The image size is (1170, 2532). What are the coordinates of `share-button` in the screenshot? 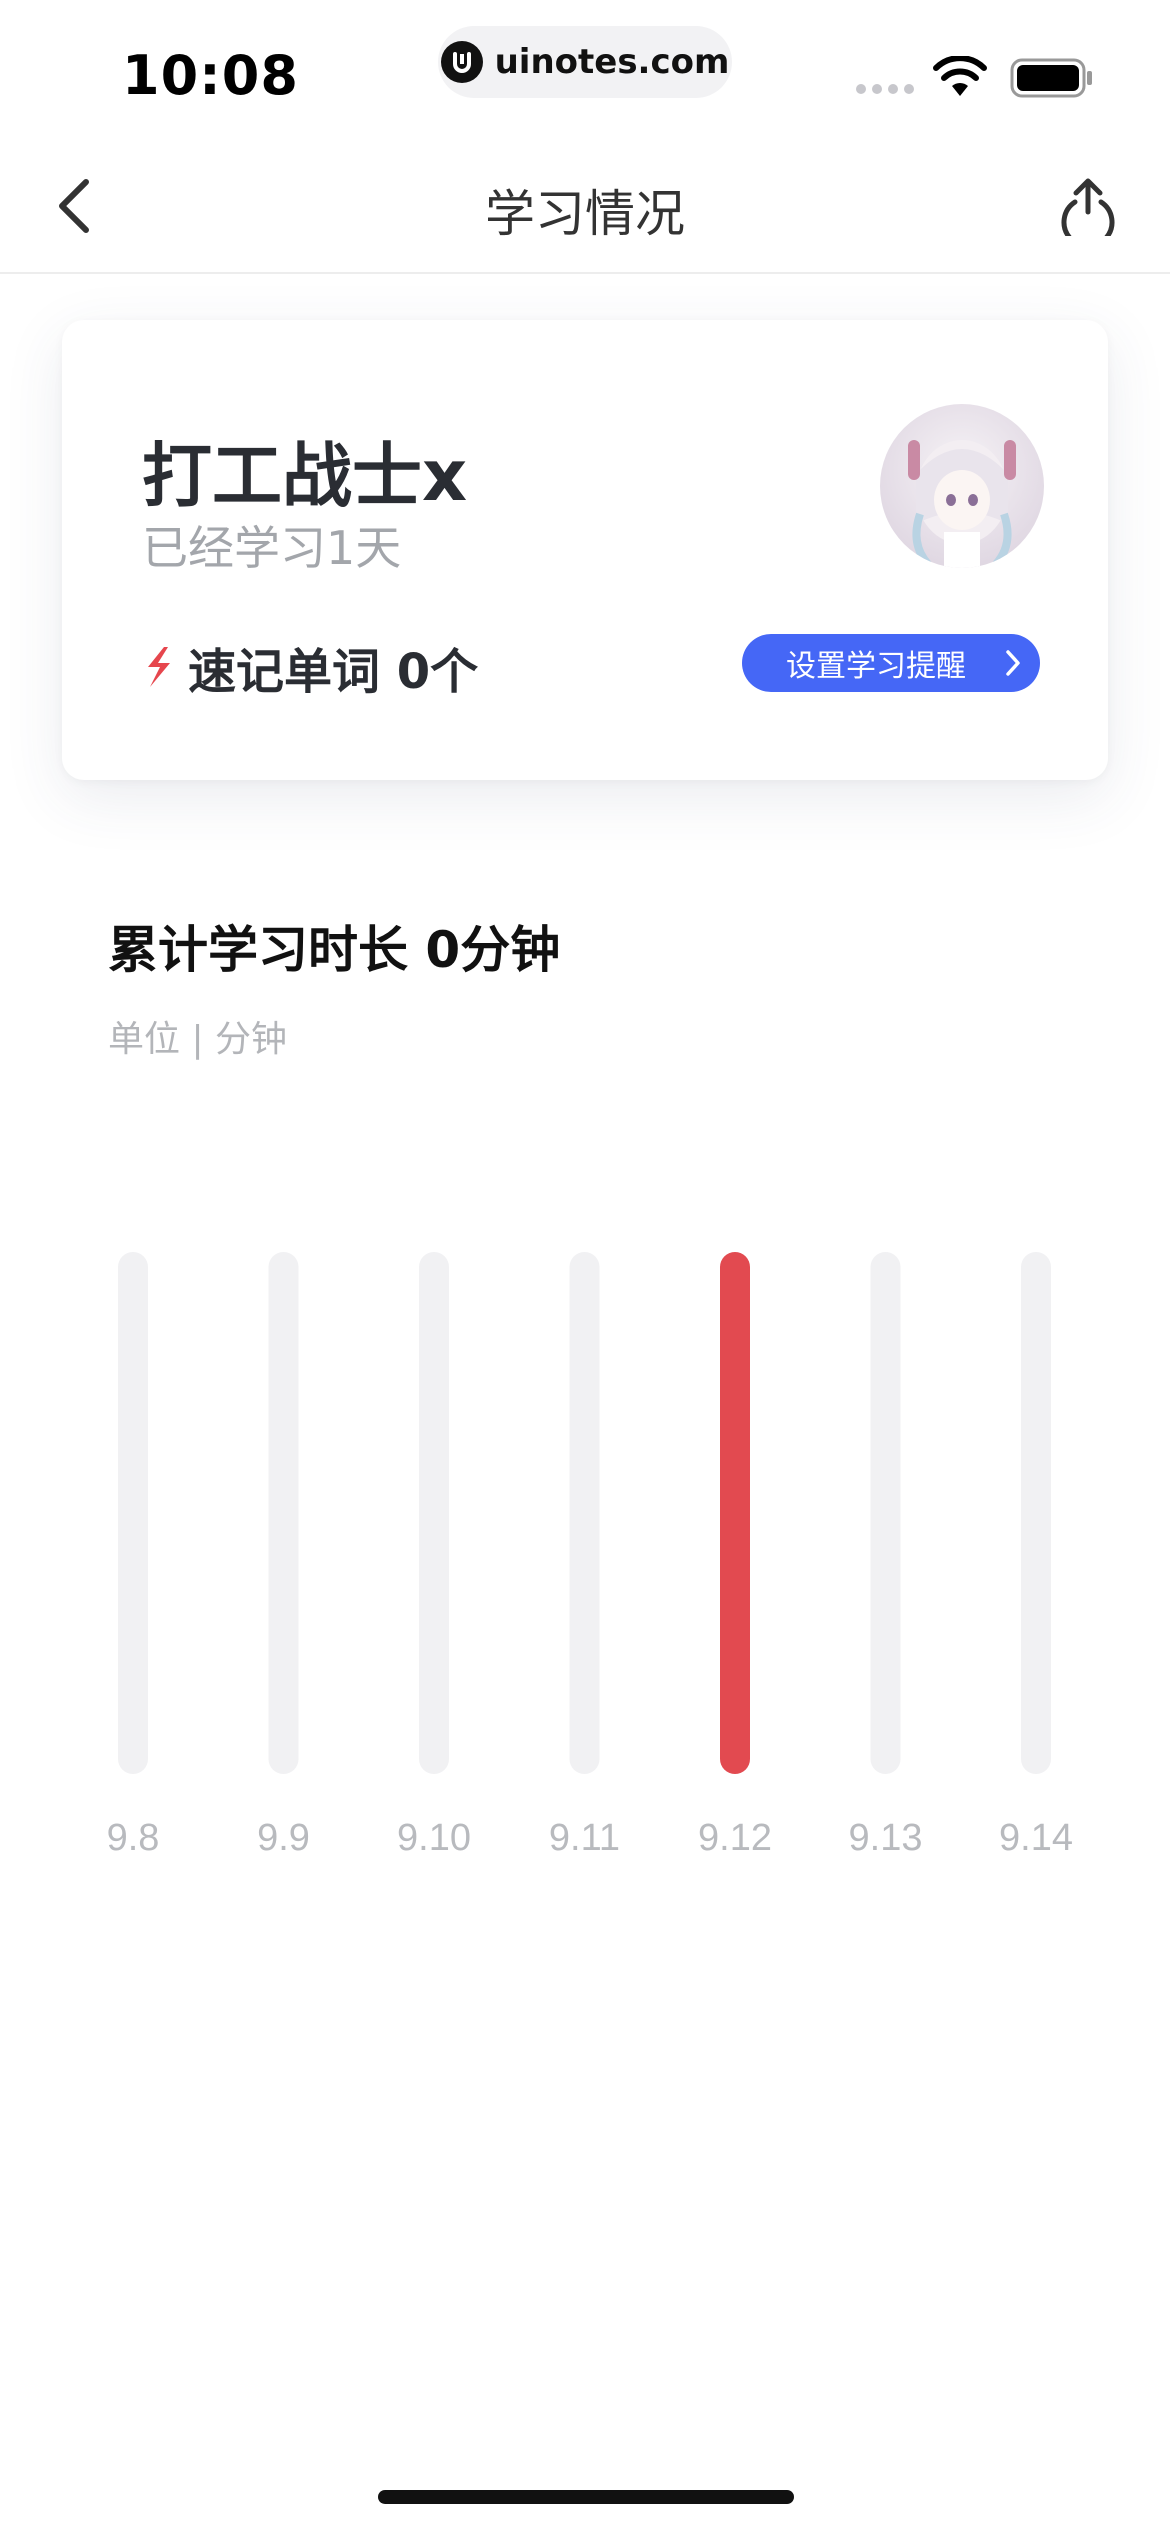 It's located at (1088, 206).